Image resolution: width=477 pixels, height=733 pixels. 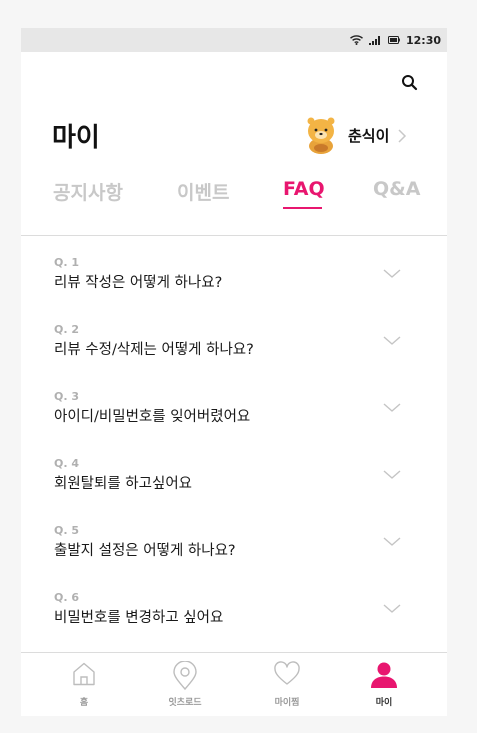 I want to click on profile-name: 춘식이, so click(x=369, y=135).